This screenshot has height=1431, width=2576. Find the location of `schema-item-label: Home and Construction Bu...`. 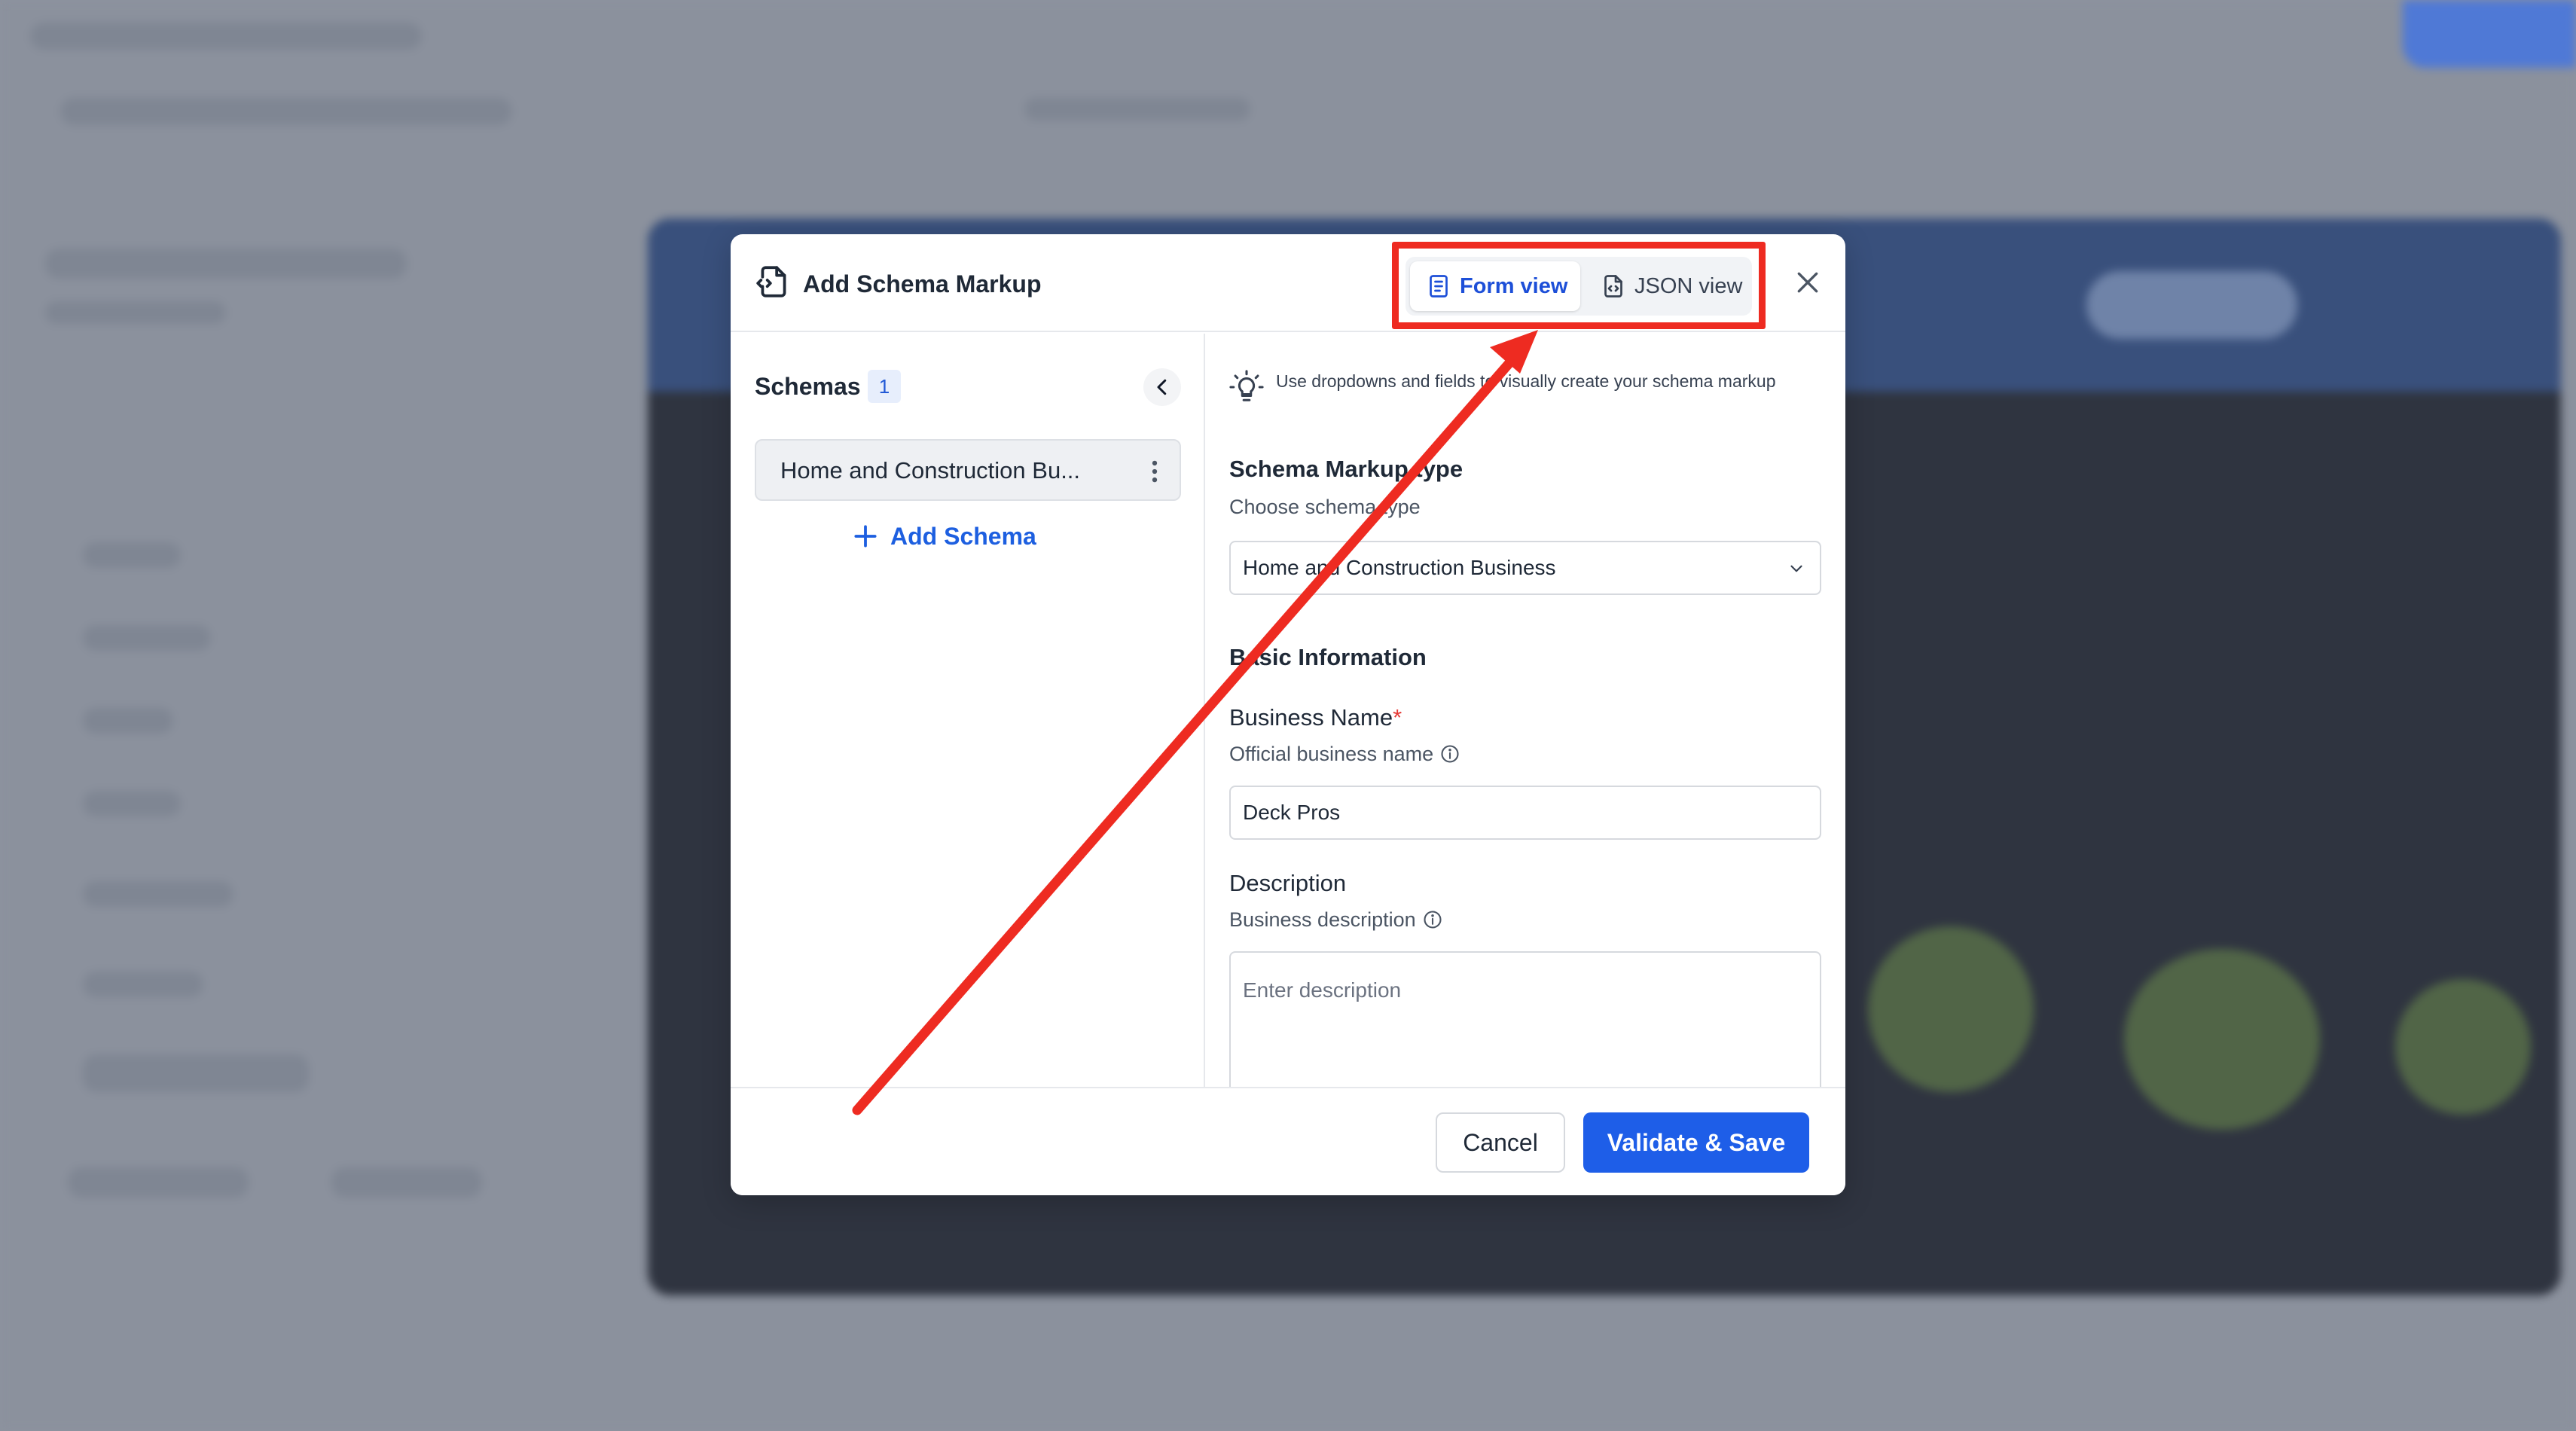

schema-item-label: Home and Construction Bu... is located at coordinates (931, 470).